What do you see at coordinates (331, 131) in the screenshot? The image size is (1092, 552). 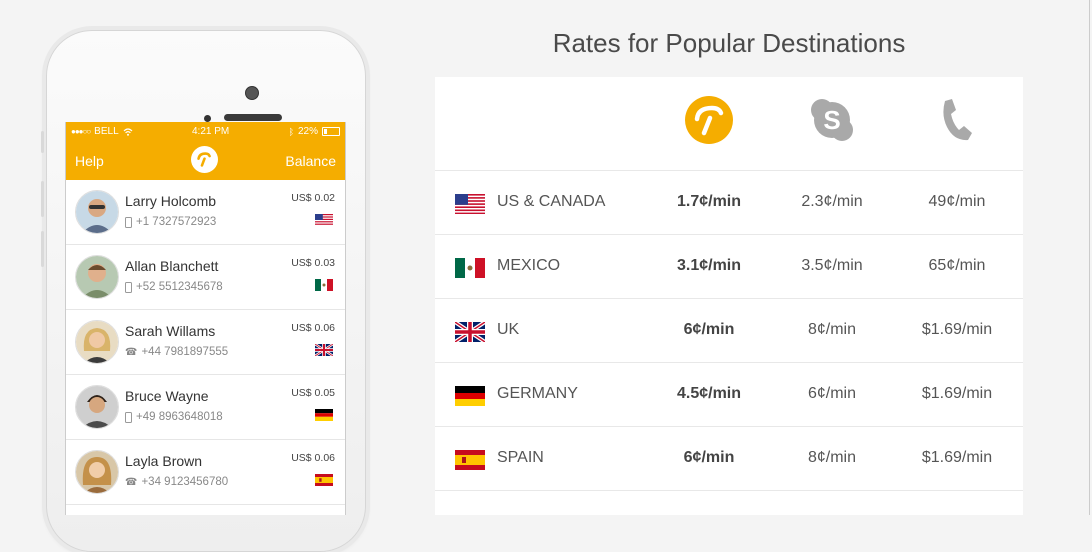 I see `battery-icon` at bounding box center [331, 131].